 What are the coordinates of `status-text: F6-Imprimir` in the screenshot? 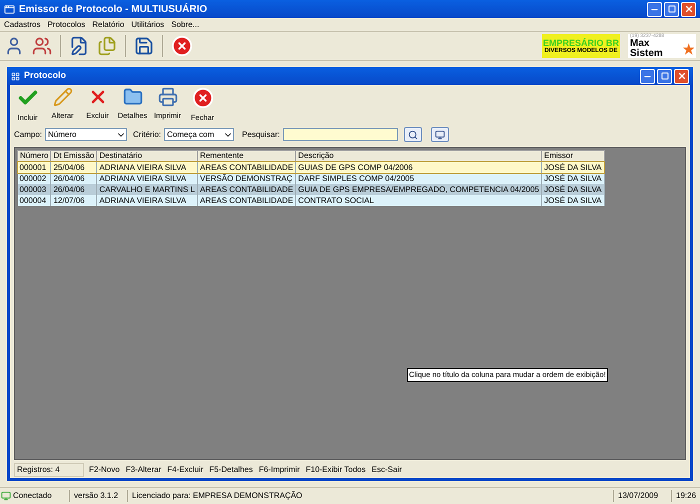 It's located at (279, 470).